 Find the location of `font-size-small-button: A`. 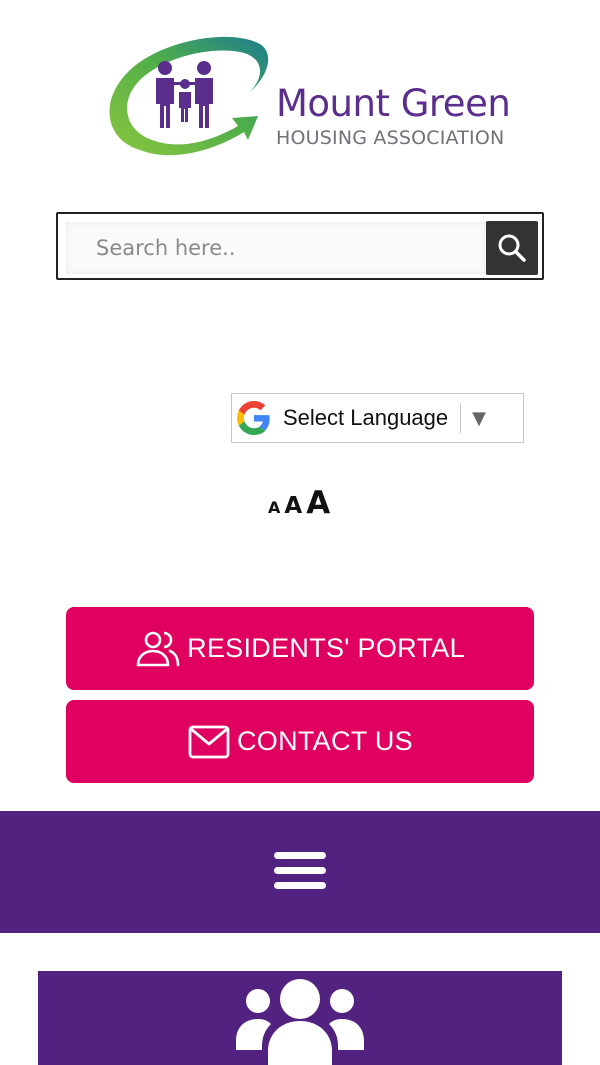

font-size-small-button: A is located at coordinates (274, 508).